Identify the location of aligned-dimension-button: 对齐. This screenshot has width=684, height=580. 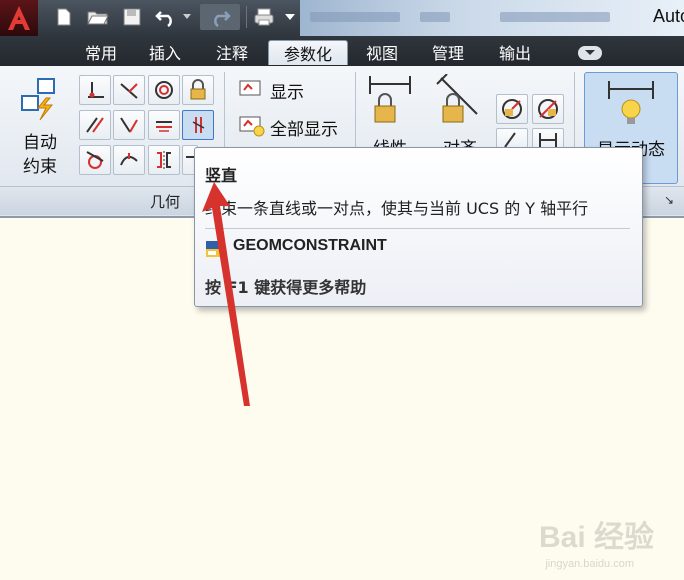
(460, 115).